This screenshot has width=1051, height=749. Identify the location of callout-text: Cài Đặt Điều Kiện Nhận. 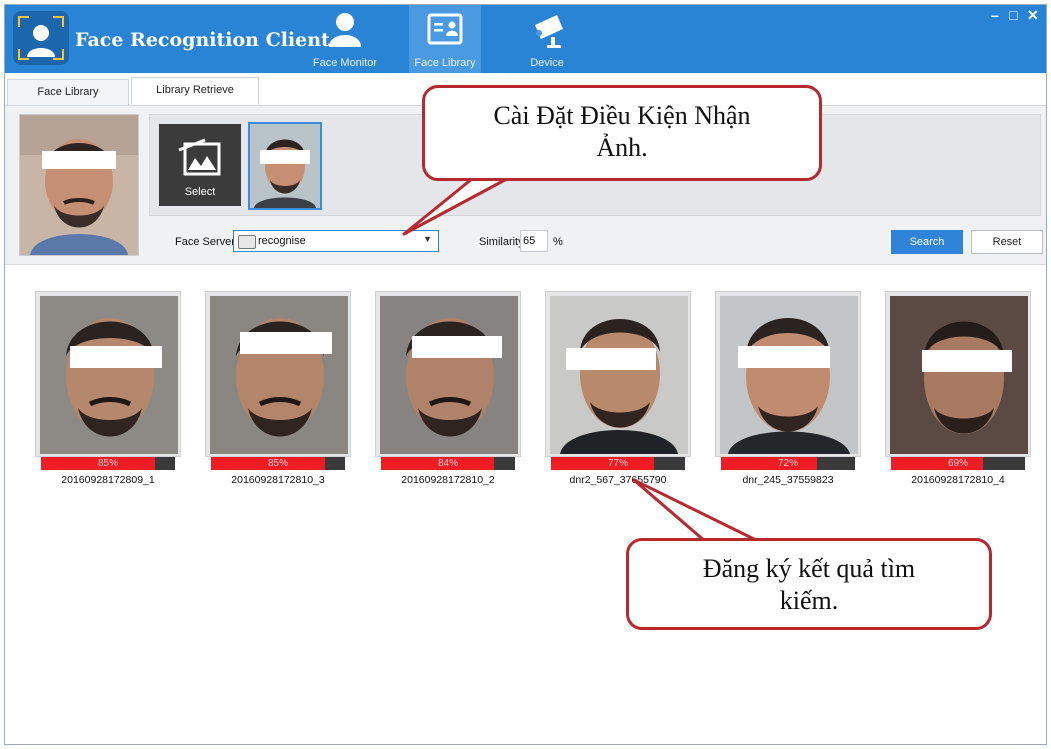
(622, 115).